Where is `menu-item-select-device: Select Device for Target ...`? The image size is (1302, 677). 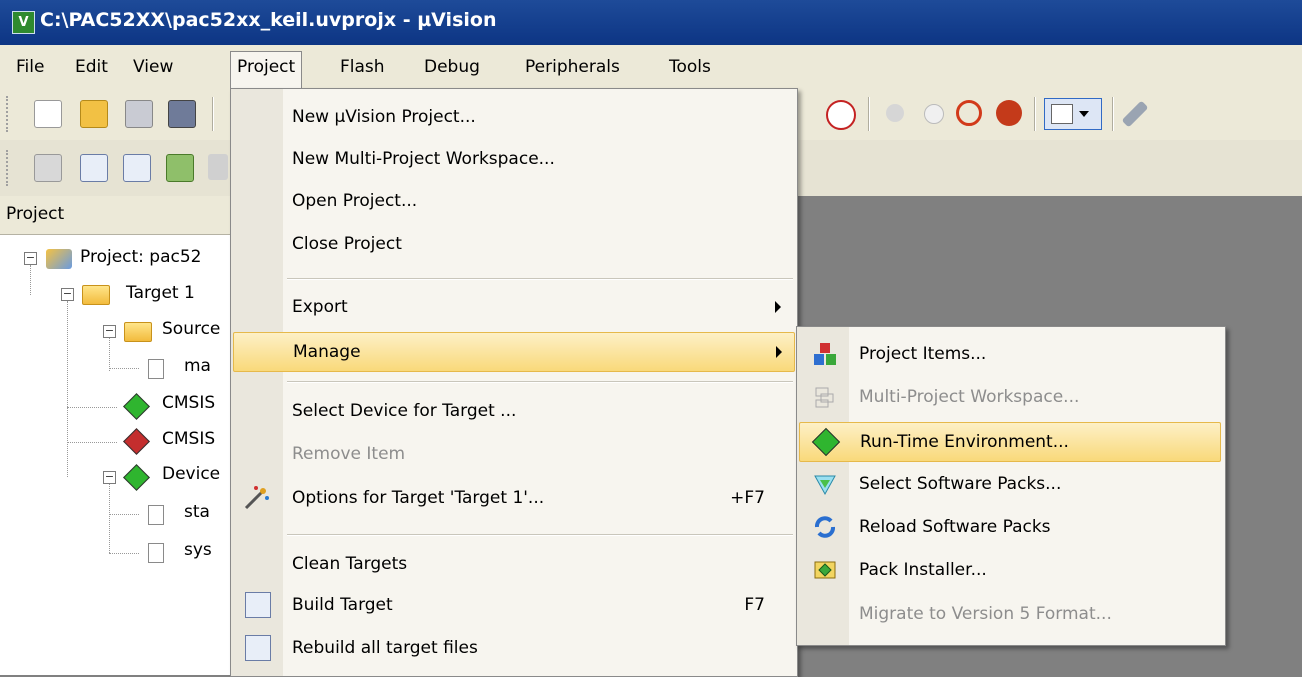 menu-item-select-device: Select Device for Target ... is located at coordinates (513, 411).